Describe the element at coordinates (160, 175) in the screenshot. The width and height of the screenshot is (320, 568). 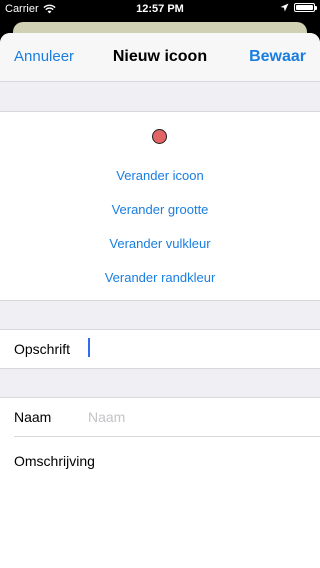
I see `change-icon-button: Verander icoon` at that location.